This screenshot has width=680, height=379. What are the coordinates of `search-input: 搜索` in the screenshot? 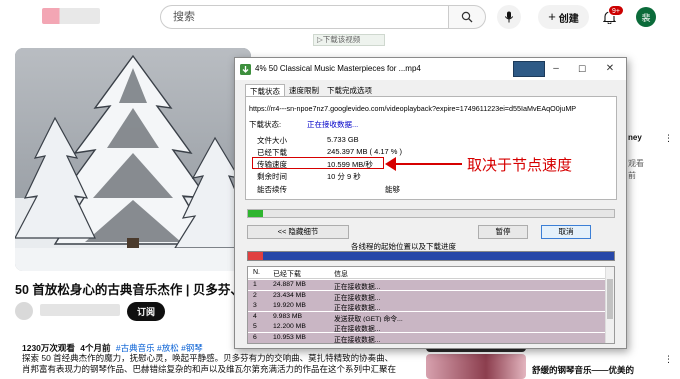 It's located at (304, 17).